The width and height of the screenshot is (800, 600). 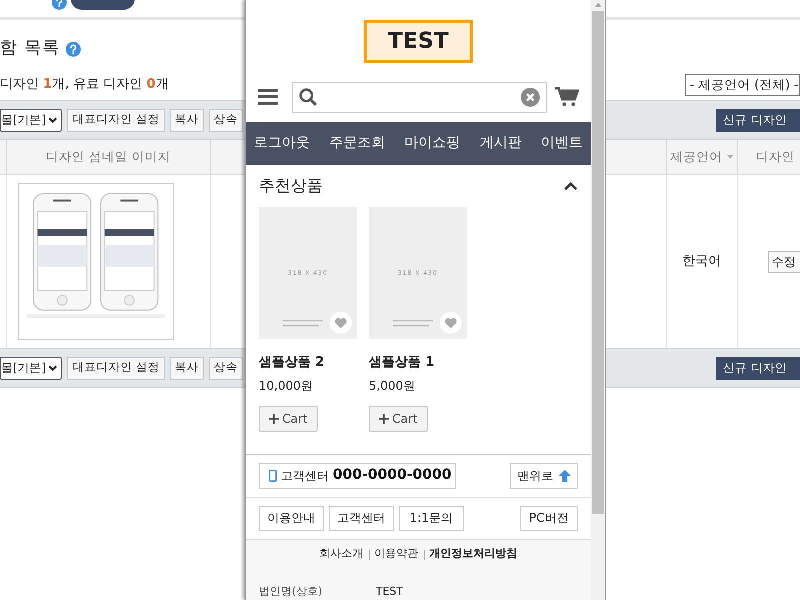 I want to click on sort-caret-icon, so click(x=730, y=157).